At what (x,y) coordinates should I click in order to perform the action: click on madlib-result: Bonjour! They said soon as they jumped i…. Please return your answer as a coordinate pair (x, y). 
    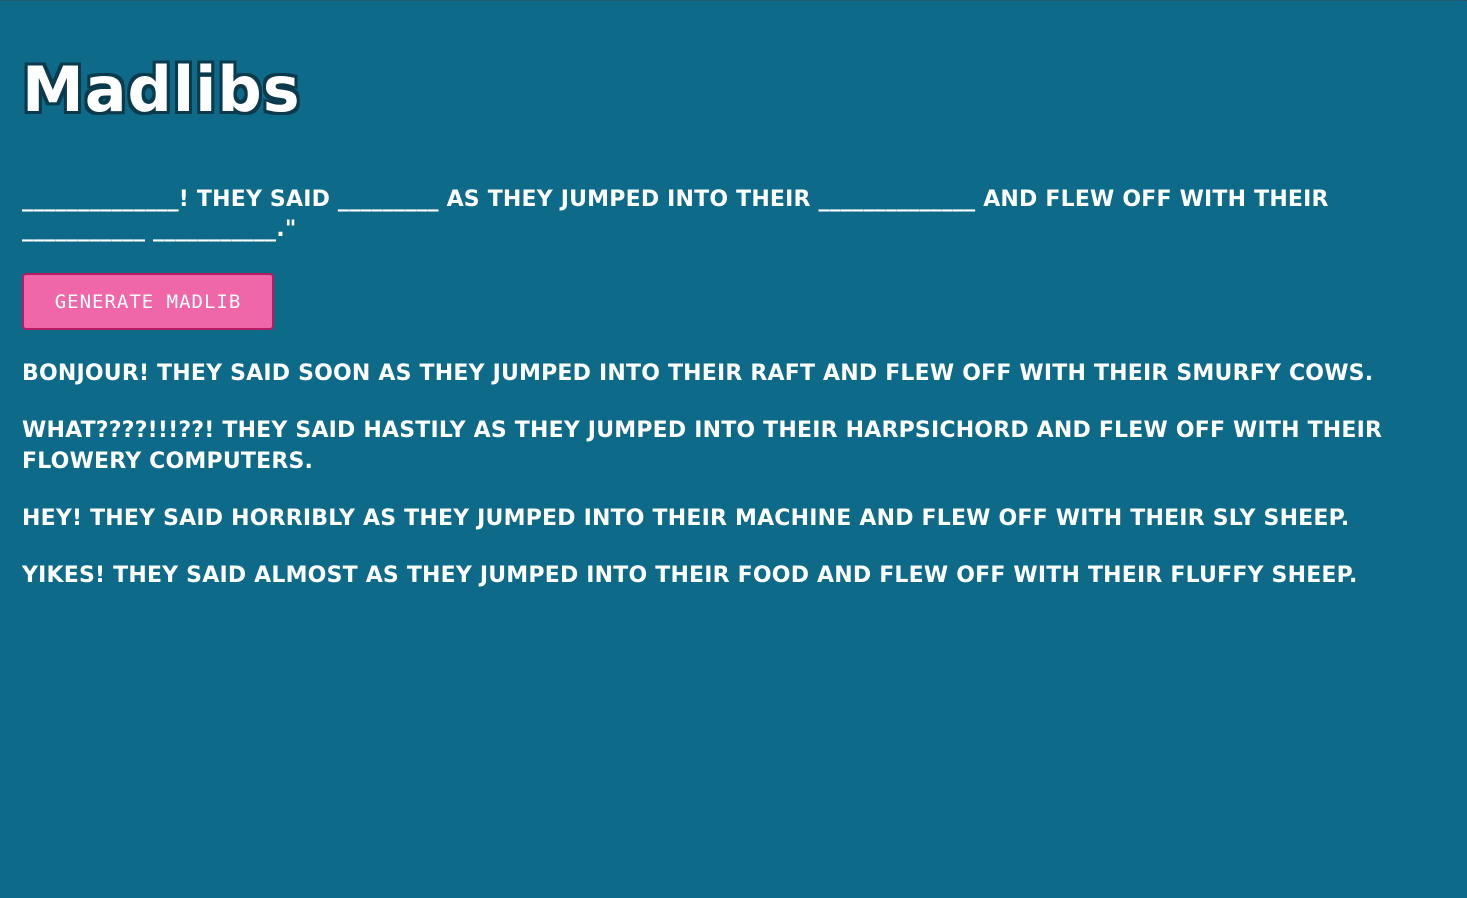
    Looking at the image, I should click on (698, 373).